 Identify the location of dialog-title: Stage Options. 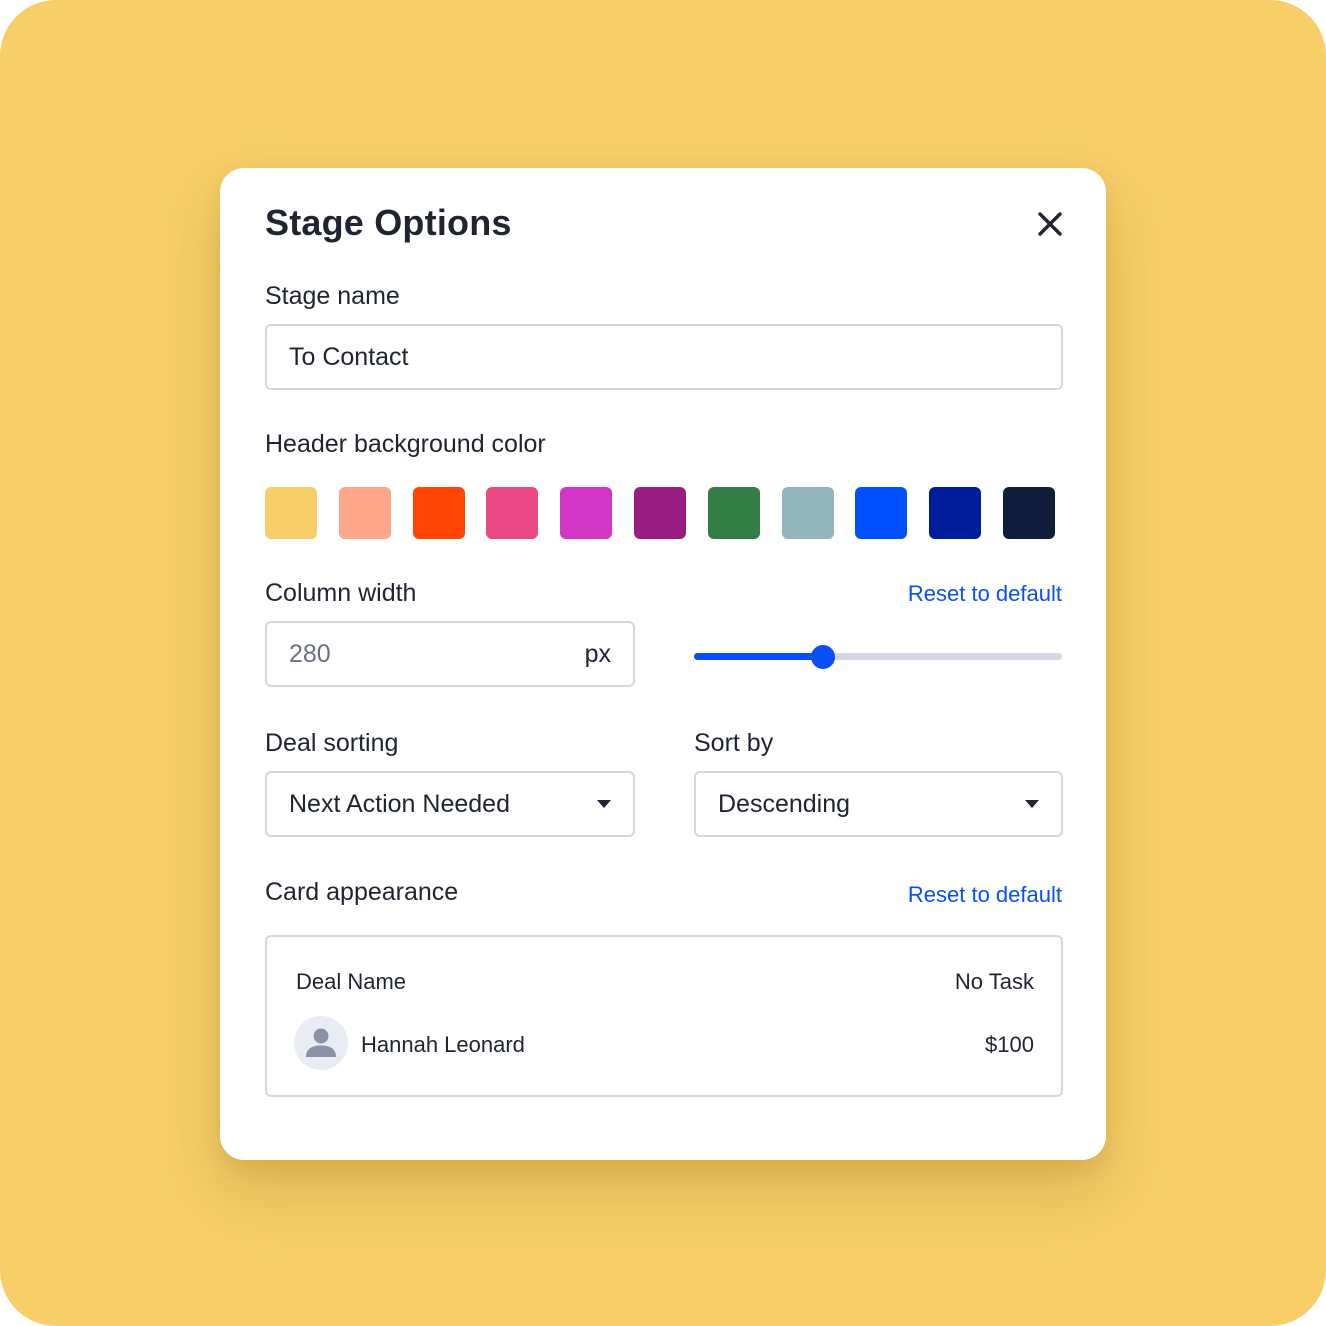
(388, 222).